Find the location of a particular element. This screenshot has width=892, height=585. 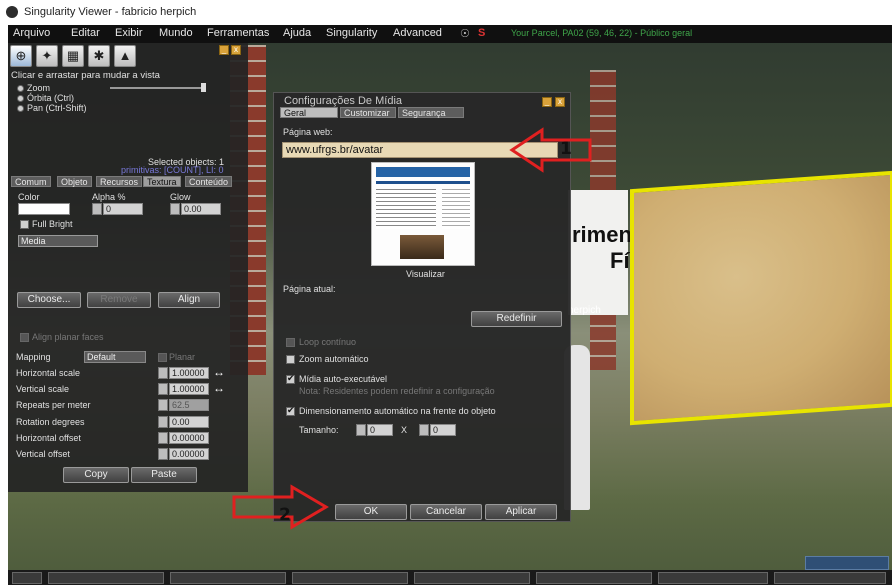

align-planar-checkbox is located at coordinates (24, 337).